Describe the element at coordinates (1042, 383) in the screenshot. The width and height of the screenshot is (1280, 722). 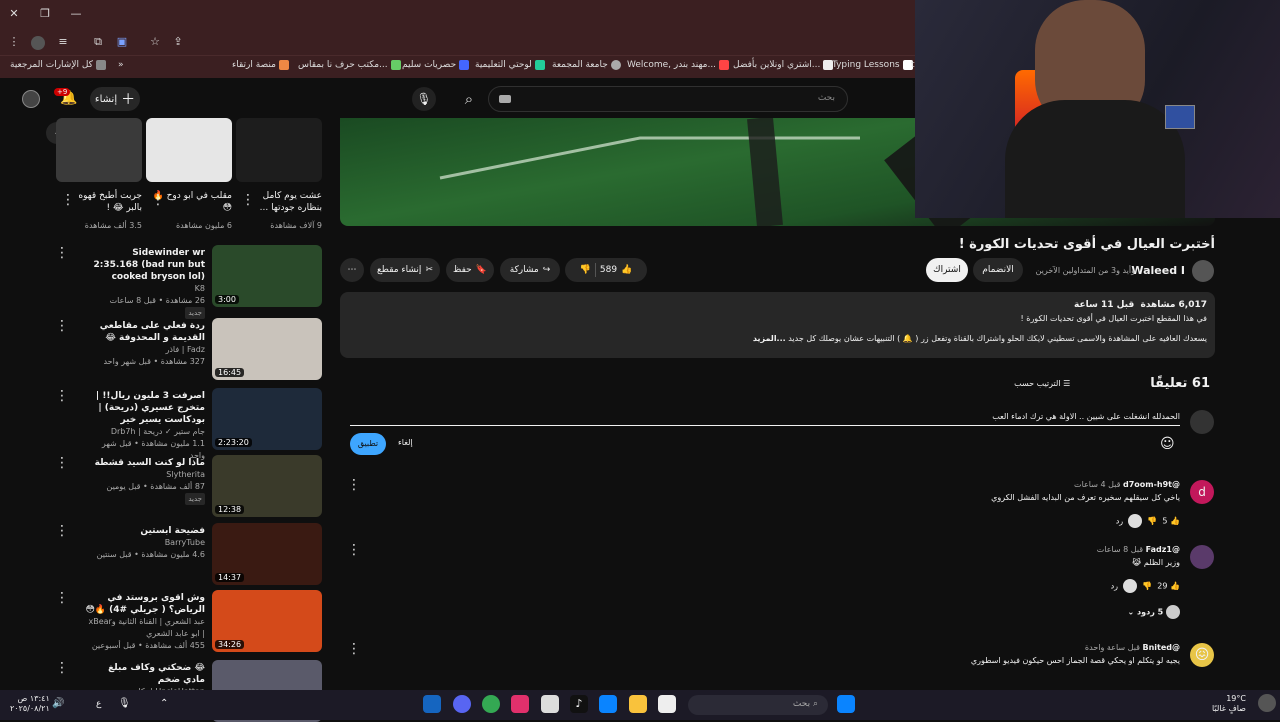
I see `sort-button: ☰ الترتيب حسب` at that location.